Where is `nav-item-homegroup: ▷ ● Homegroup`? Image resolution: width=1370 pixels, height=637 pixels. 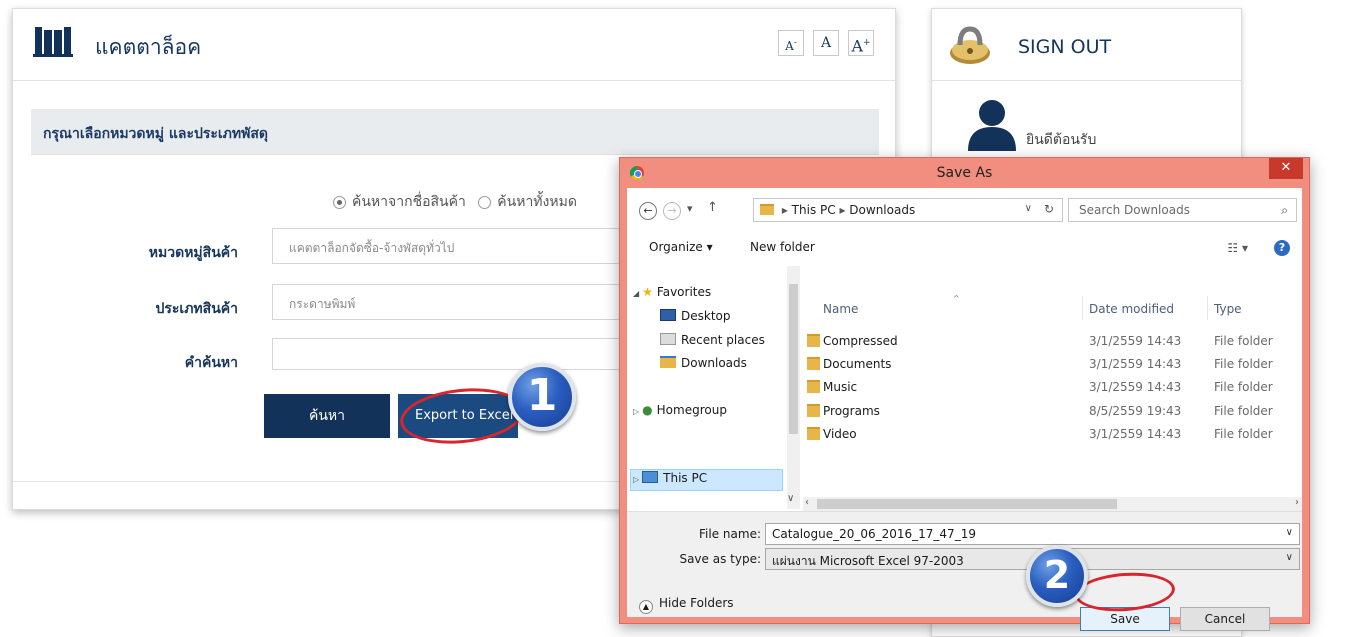
nav-item-homegroup: ▷ ● Homegroup is located at coordinates (680, 410).